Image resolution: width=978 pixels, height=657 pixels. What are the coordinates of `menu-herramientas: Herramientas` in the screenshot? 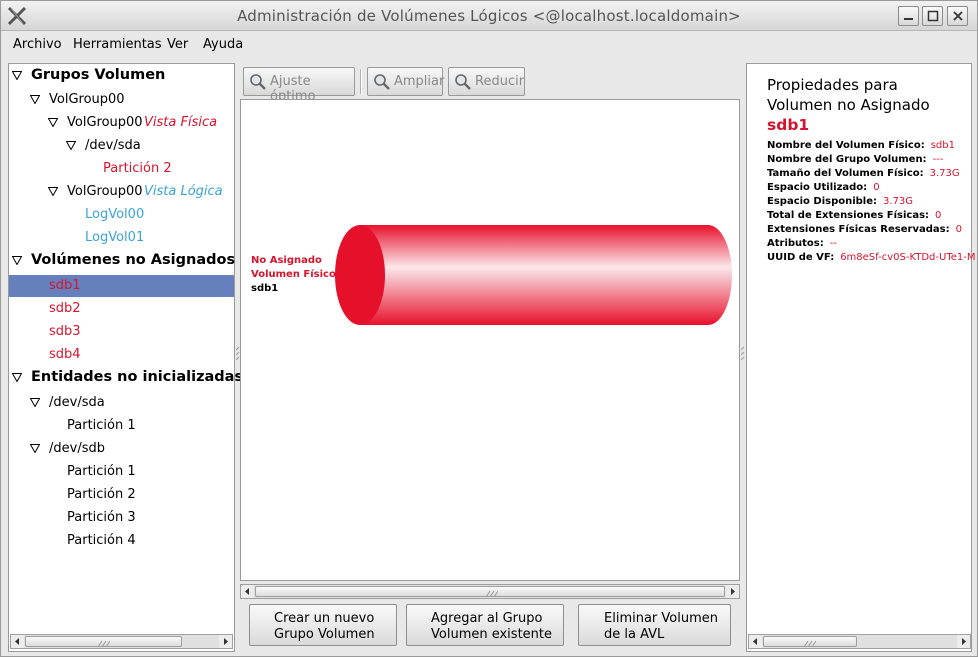 It's located at (117, 44).